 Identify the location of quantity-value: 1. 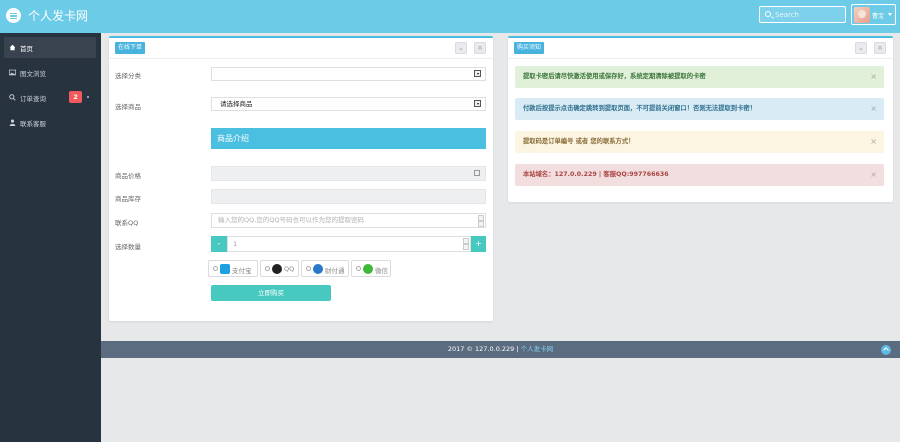
(235, 244).